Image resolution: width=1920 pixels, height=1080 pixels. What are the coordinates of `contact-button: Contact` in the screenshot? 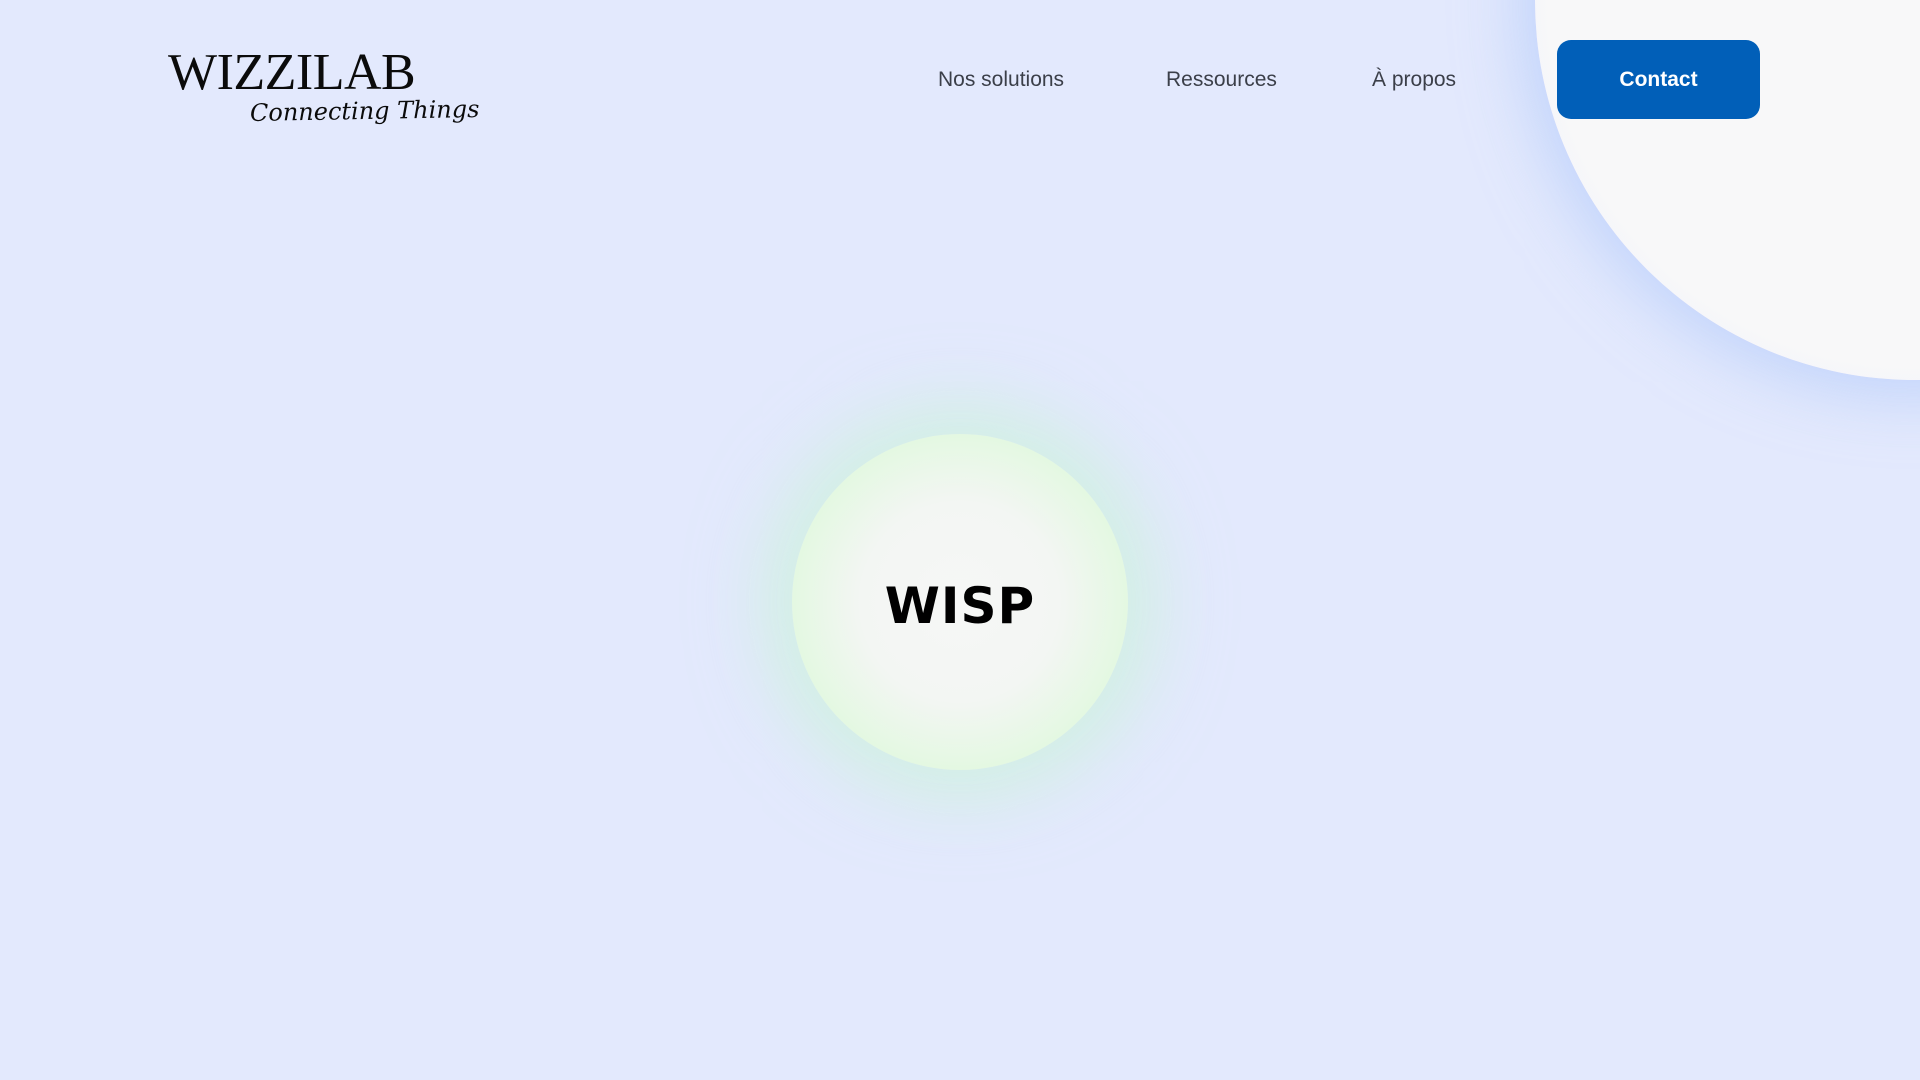 It's located at (1658, 79).